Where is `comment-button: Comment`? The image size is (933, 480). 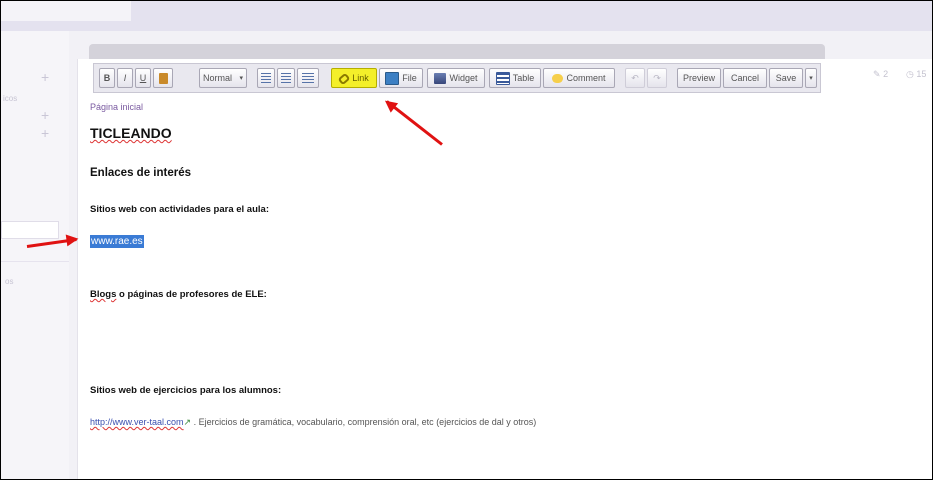 comment-button: Comment is located at coordinates (579, 78).